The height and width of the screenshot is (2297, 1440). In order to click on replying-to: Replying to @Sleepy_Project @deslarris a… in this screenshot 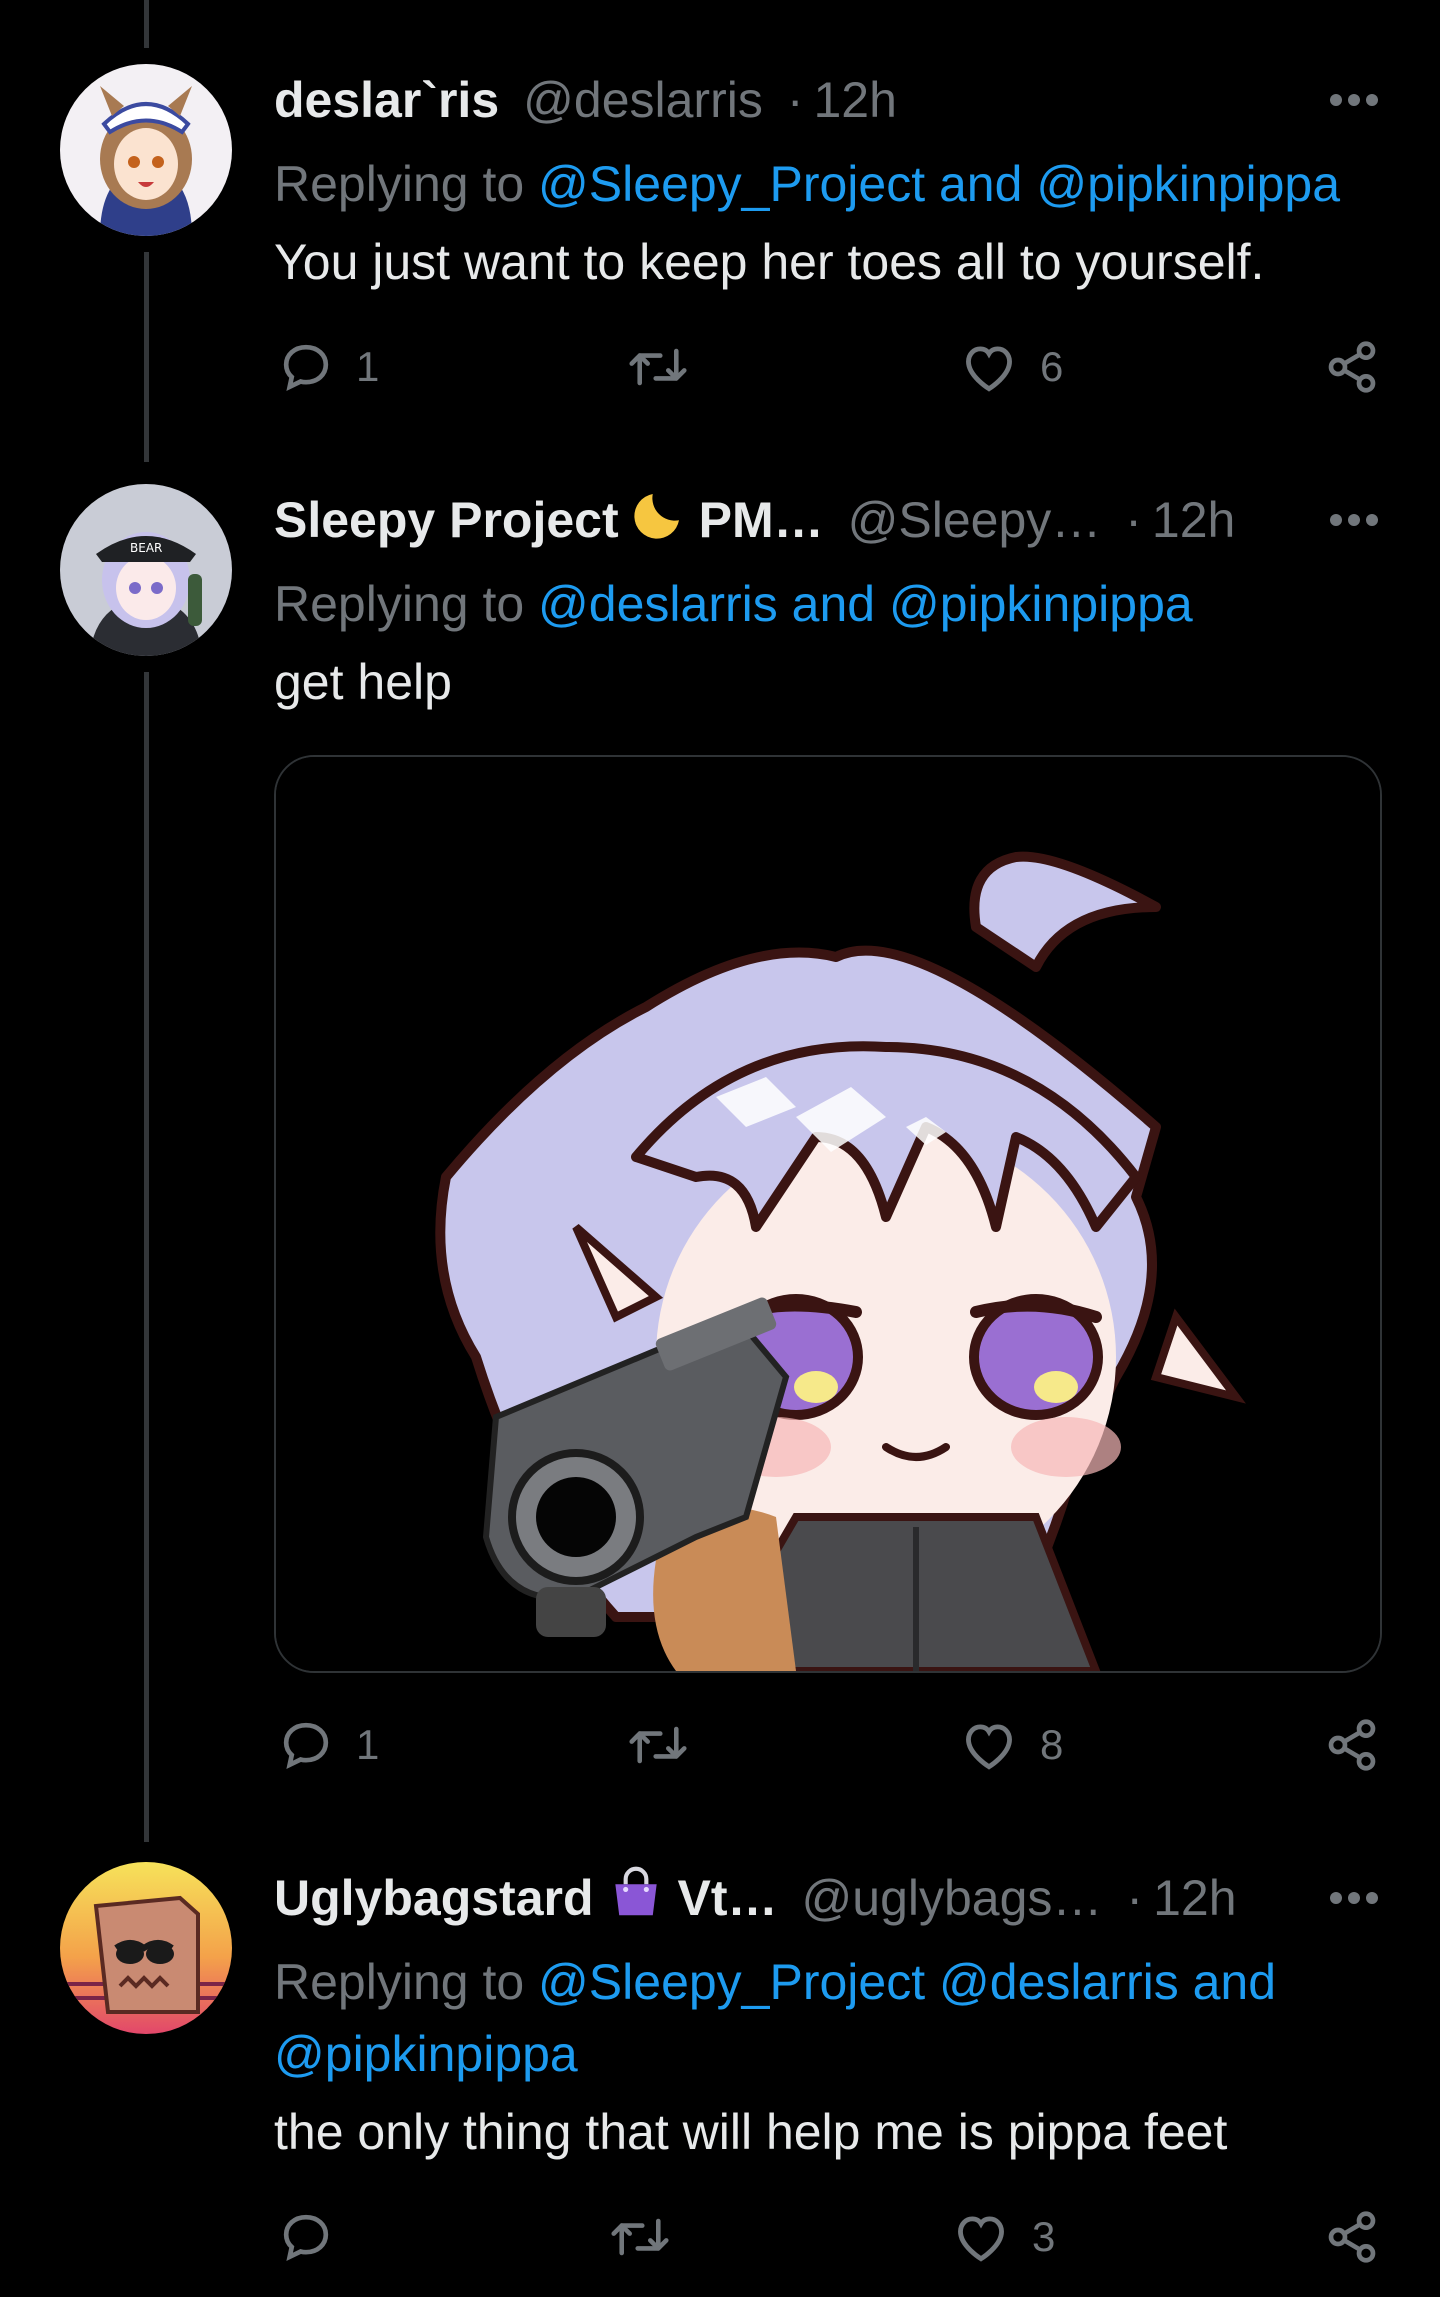, I will do `click(827, 2018)`.